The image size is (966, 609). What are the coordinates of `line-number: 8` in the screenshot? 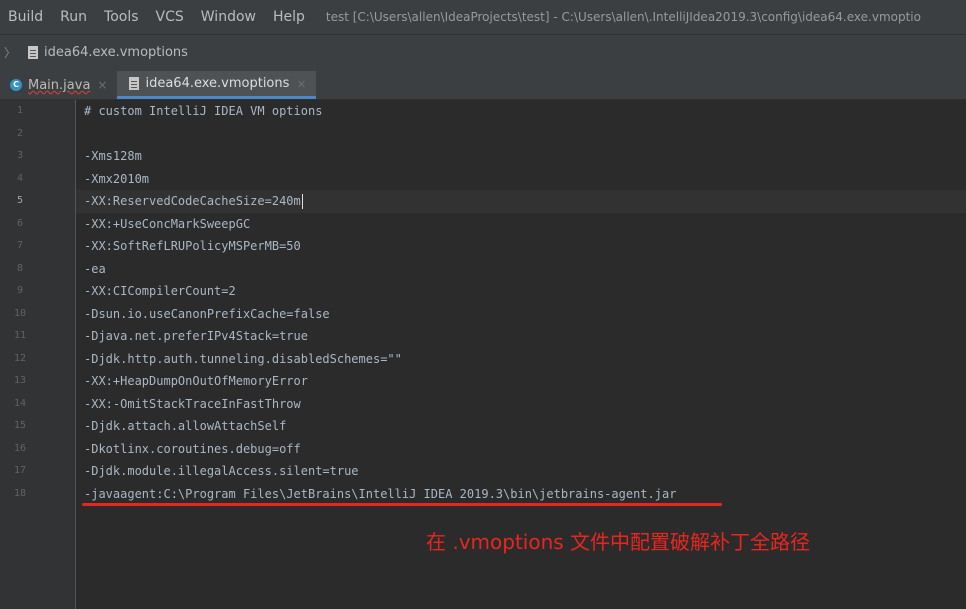 It's located at (20, 268).